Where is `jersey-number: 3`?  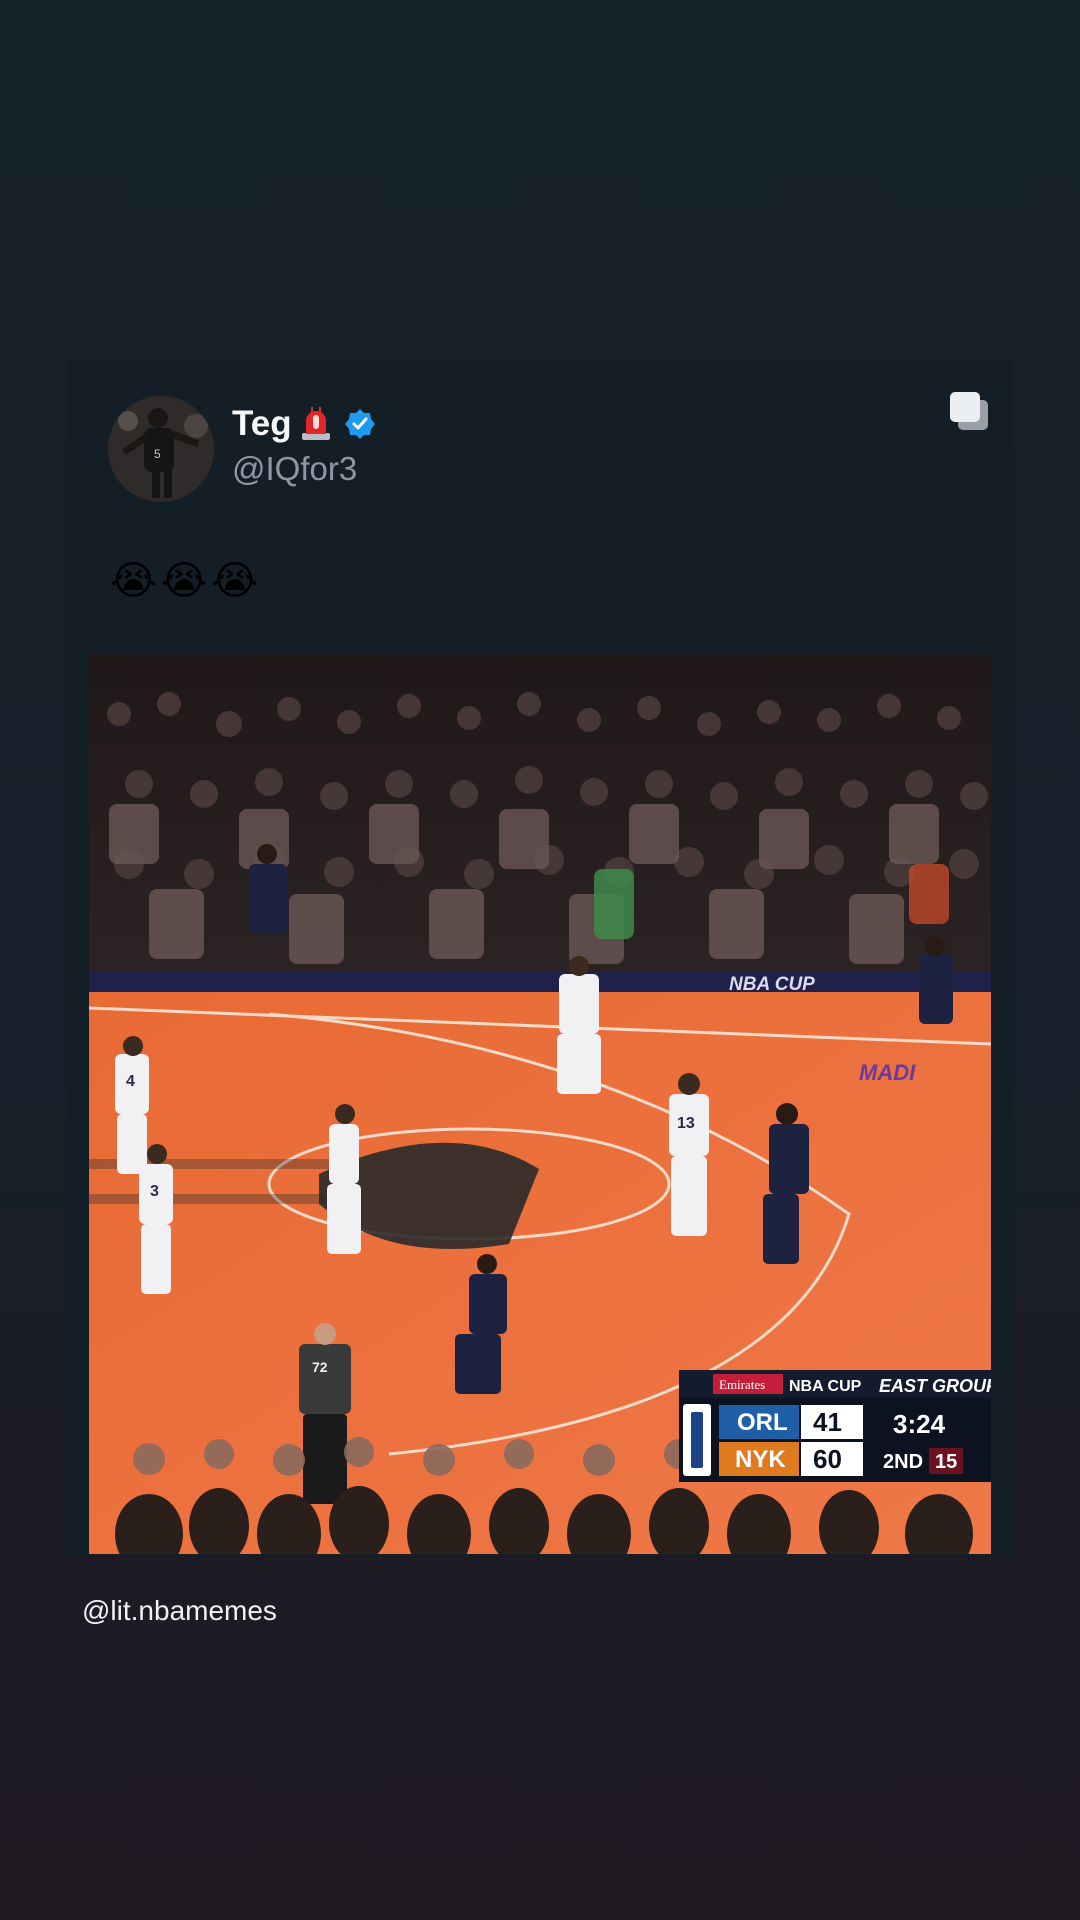
jersey-number: 3 is located at coordinates (154, 1191).